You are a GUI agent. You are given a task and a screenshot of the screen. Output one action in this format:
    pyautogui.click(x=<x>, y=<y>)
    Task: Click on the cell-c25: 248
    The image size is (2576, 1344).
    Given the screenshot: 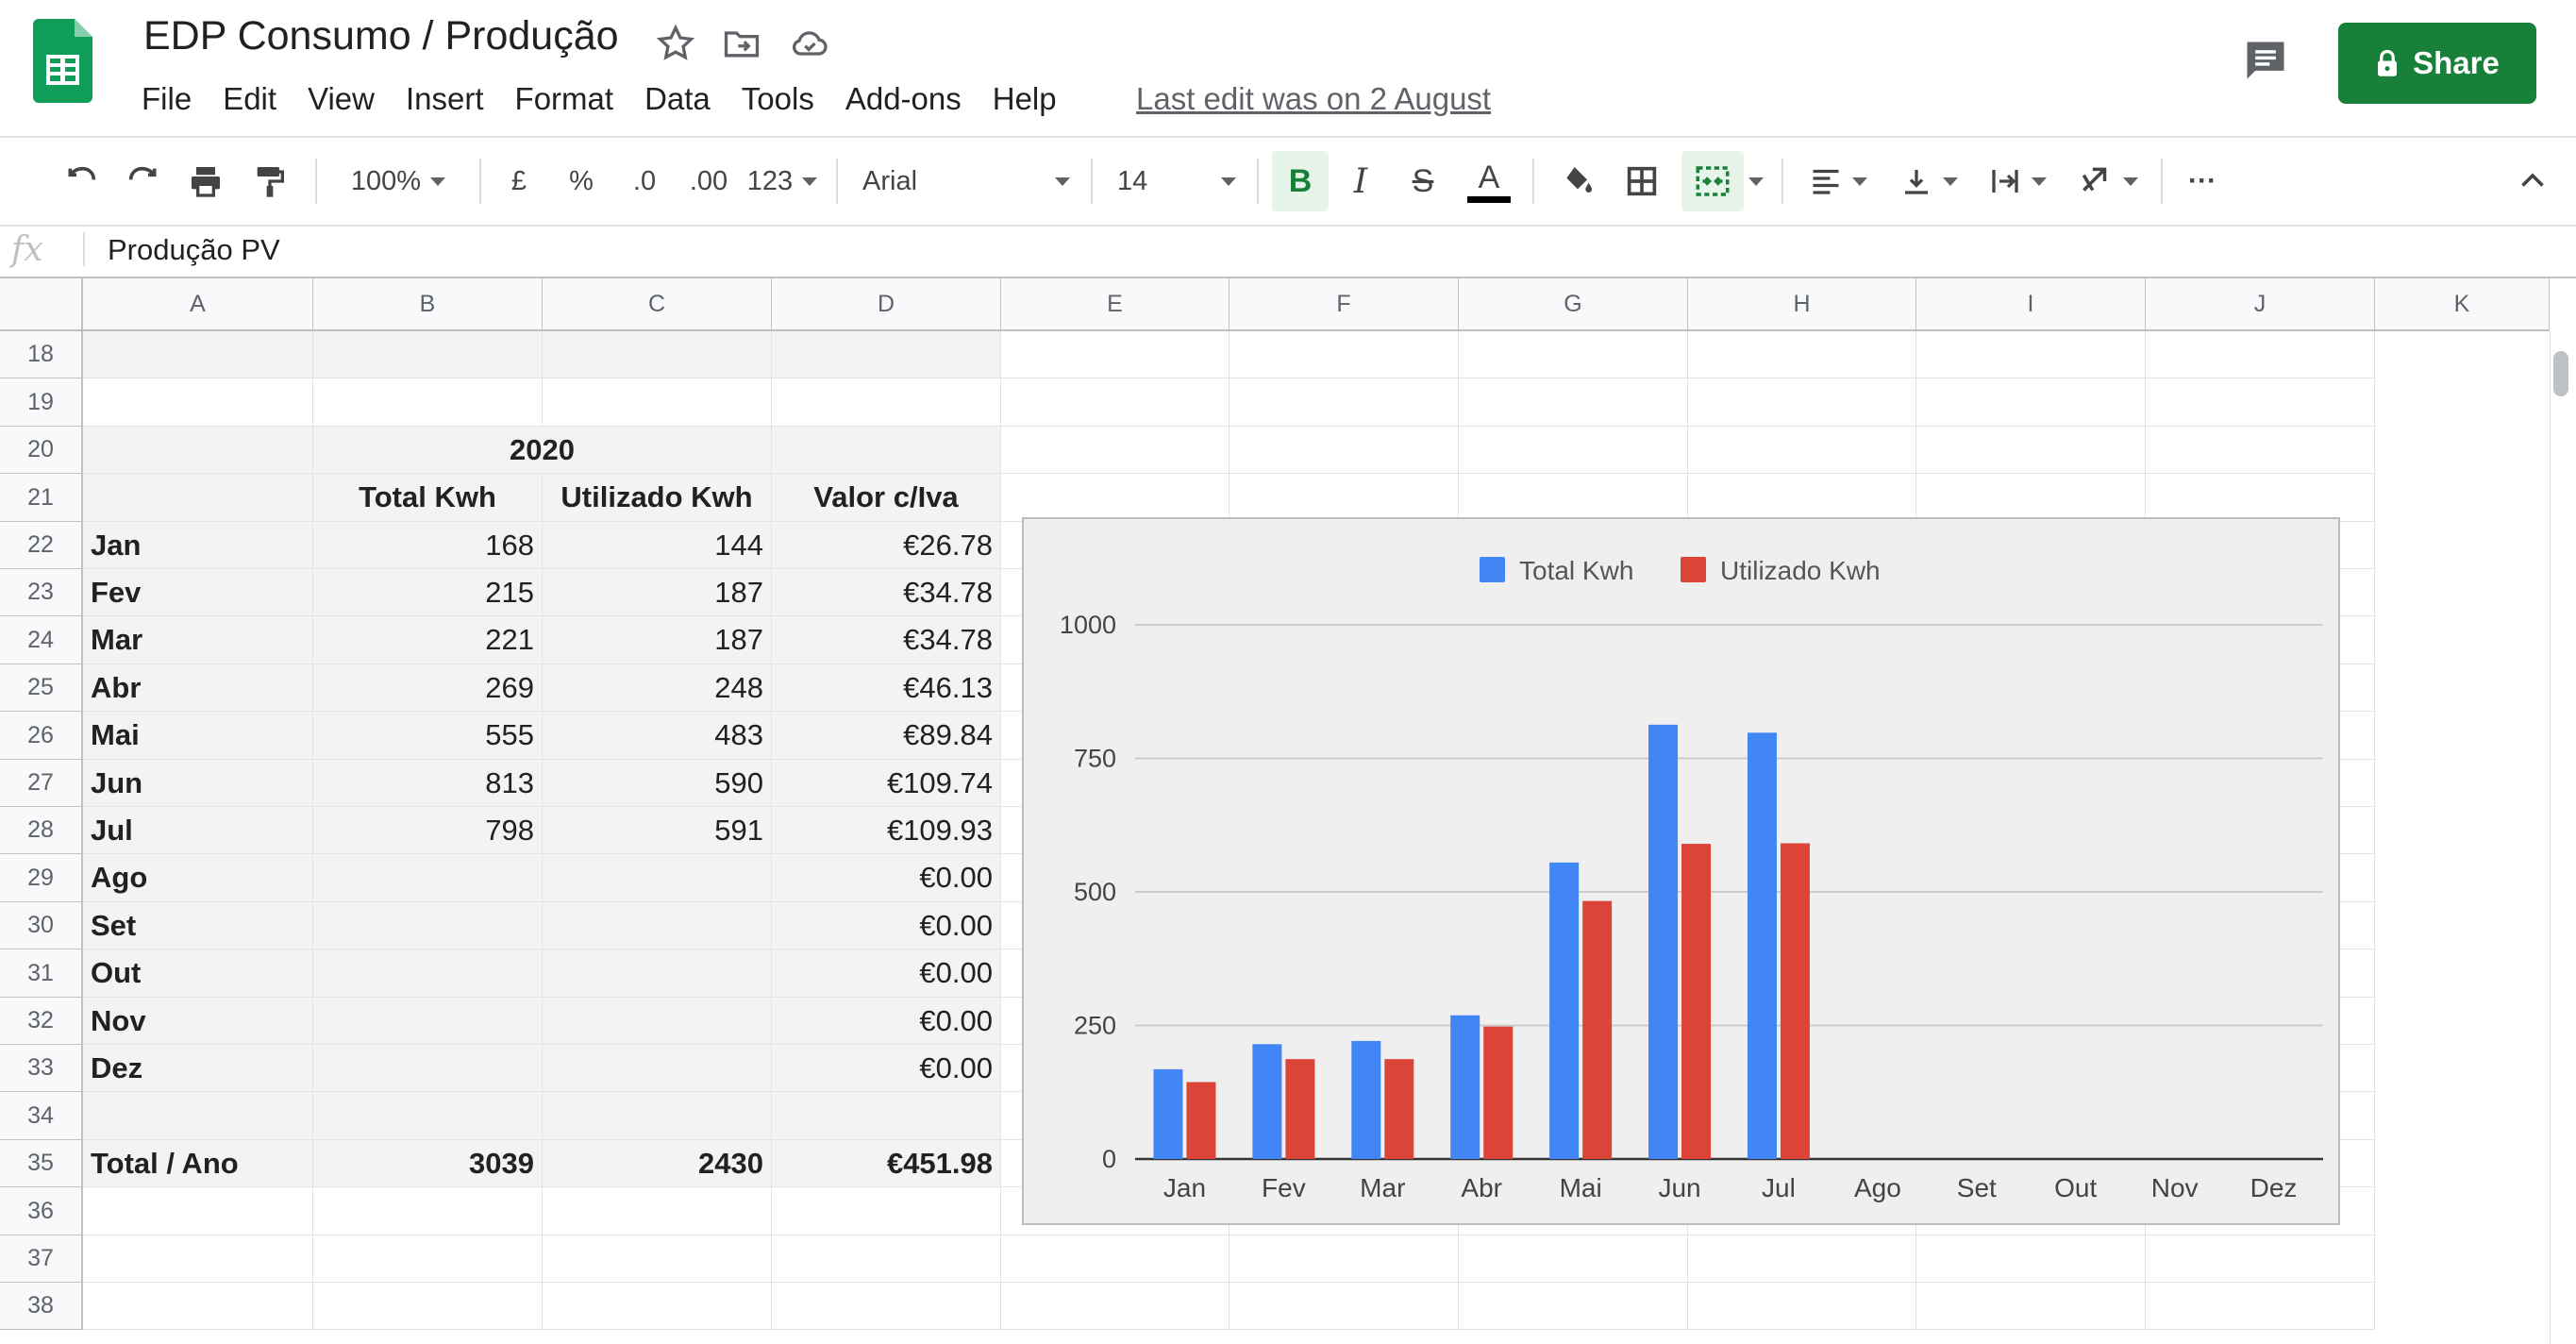 What is the action you would take?
    pyautogui.click(x=657, y=688)
    